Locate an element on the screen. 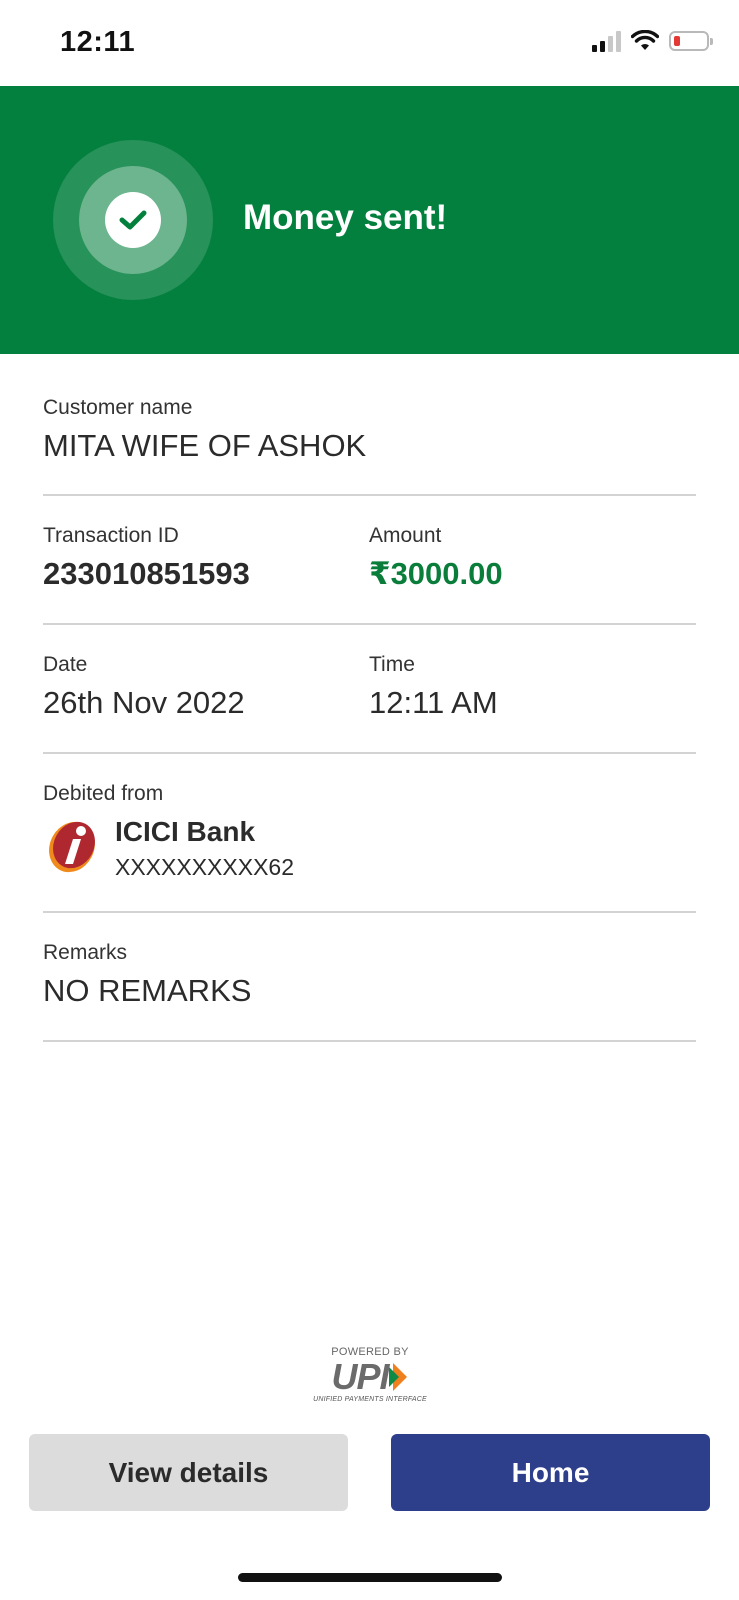  transaction-id-label: Transaction ID is located at coordinates (111, 535).